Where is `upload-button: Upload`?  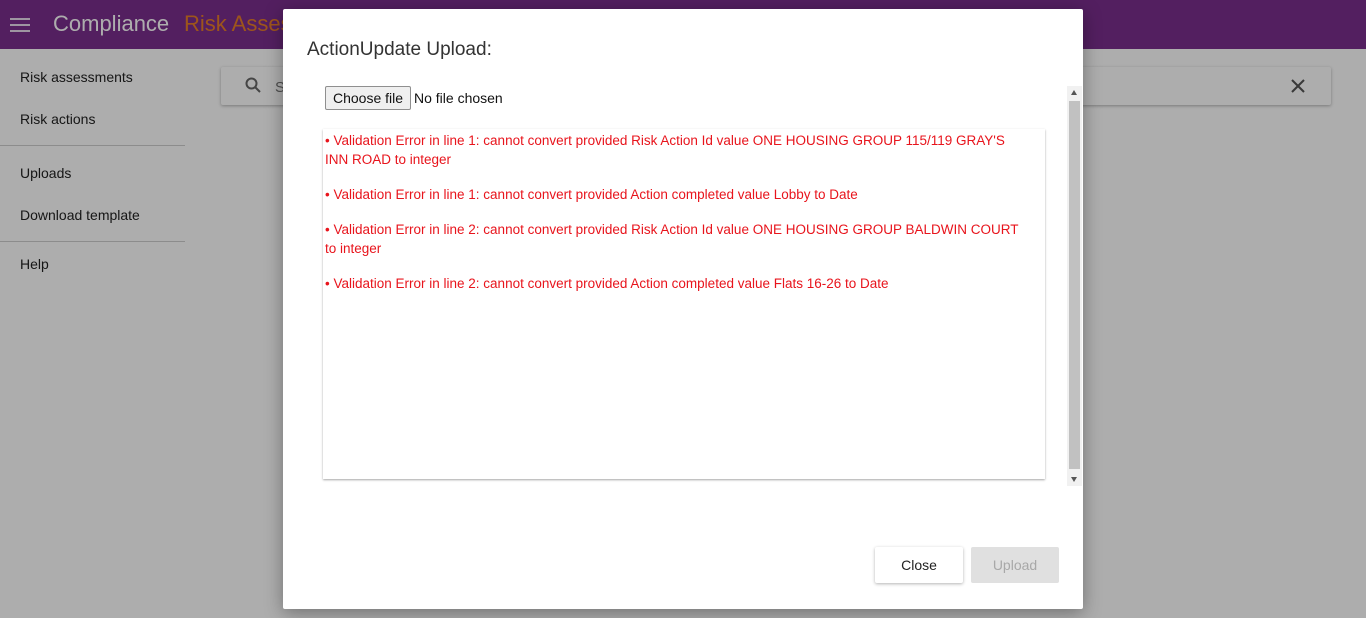 upload-button: Upload is located at coordinates (1015, 565).